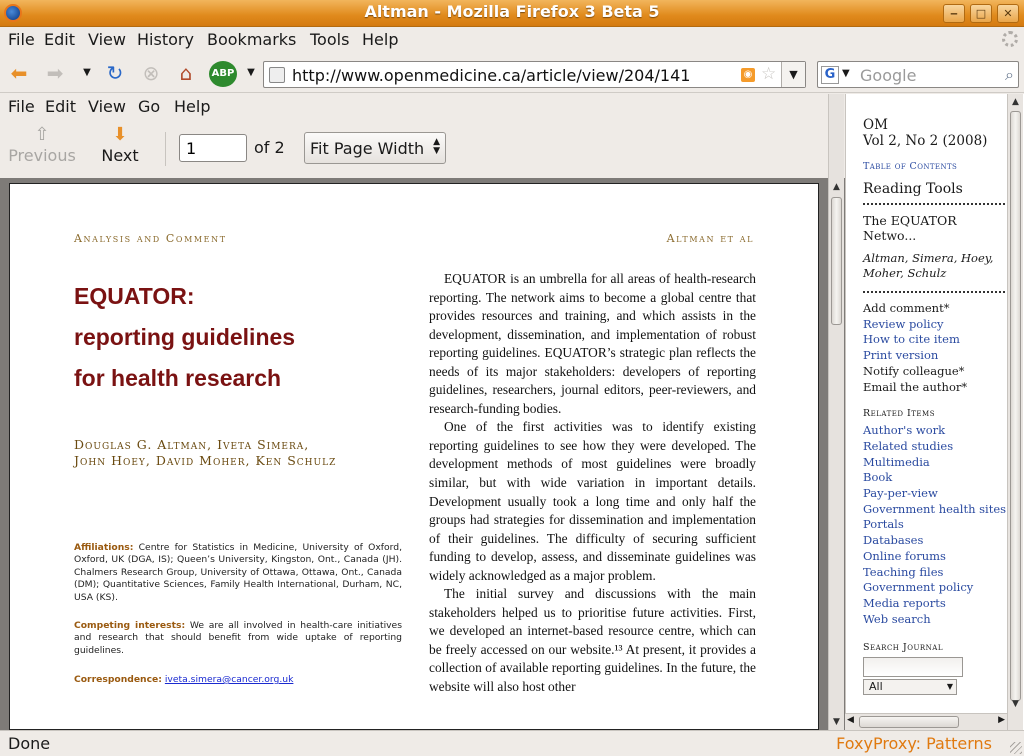 The image size is (1024, 756). I want to click on scroll-left-icon: ◀, so click(850, 720).